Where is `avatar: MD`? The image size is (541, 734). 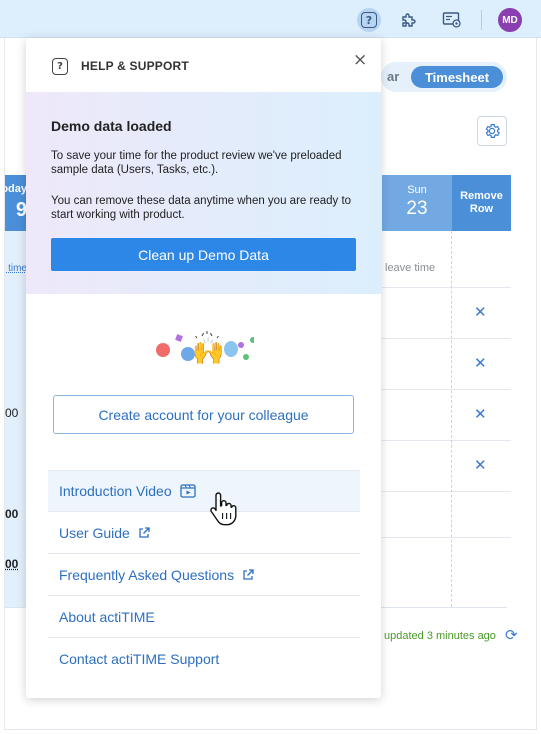 avatar: MD is located at coordinates (510, 20).